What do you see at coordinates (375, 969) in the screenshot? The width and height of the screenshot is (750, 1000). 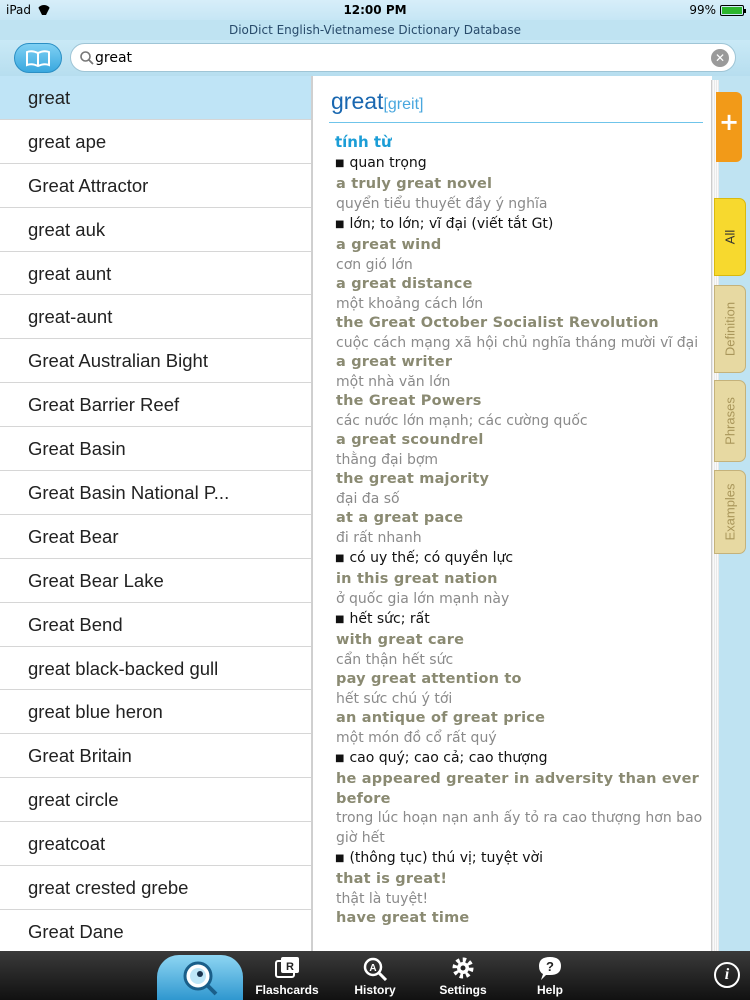 I see `history-icon: A` at bounding box center [375, 969].